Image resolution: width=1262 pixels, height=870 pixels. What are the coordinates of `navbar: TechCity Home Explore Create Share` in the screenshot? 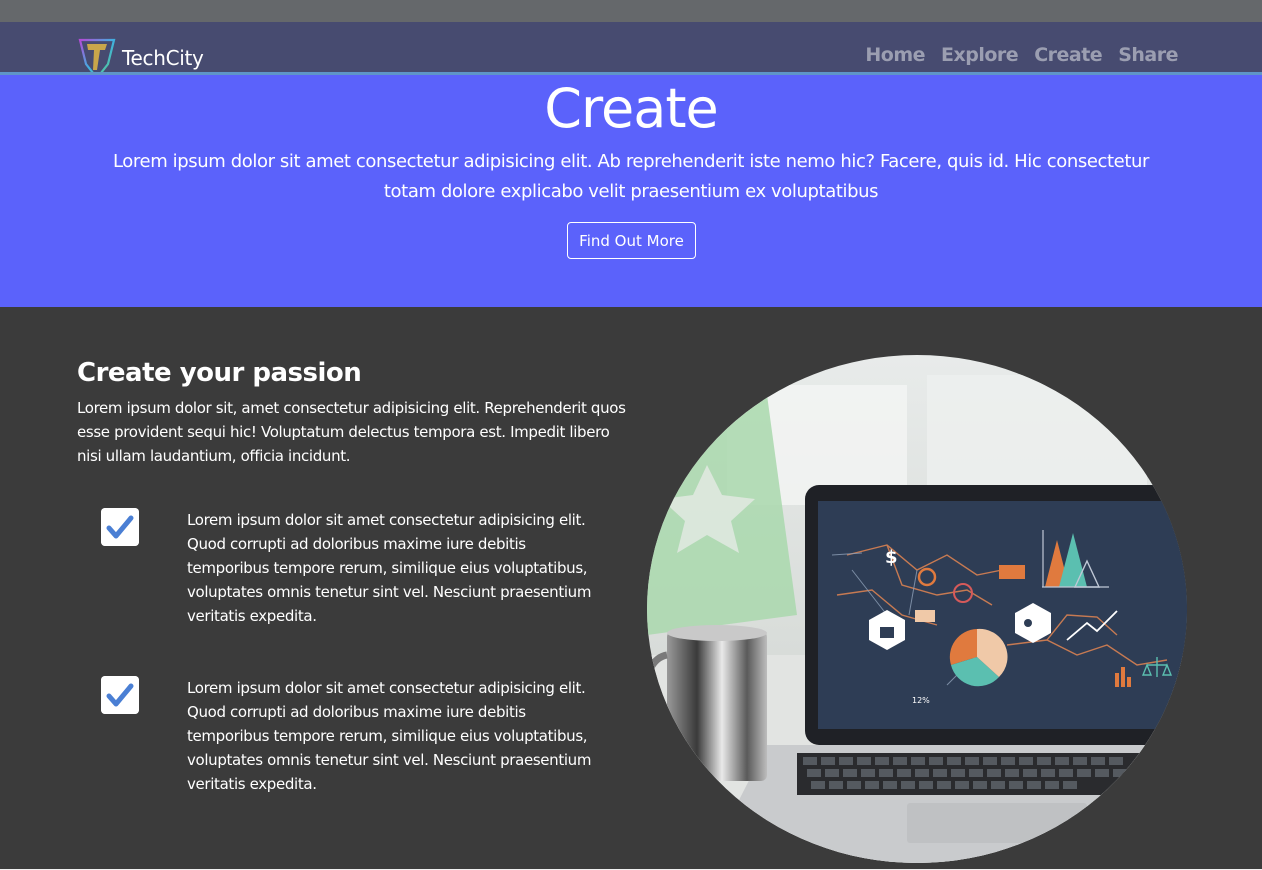 It's located at (631, 51).